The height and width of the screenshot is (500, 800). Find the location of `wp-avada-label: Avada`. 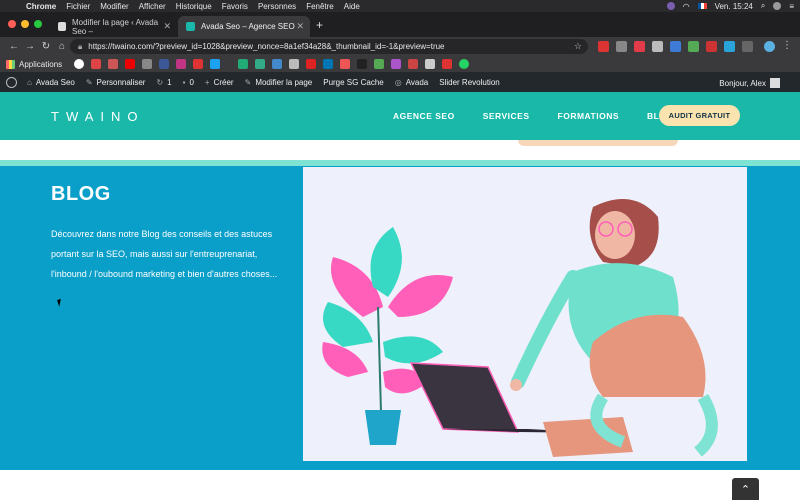

wp-avada-label: Avada is located at coordinates (417, 82).